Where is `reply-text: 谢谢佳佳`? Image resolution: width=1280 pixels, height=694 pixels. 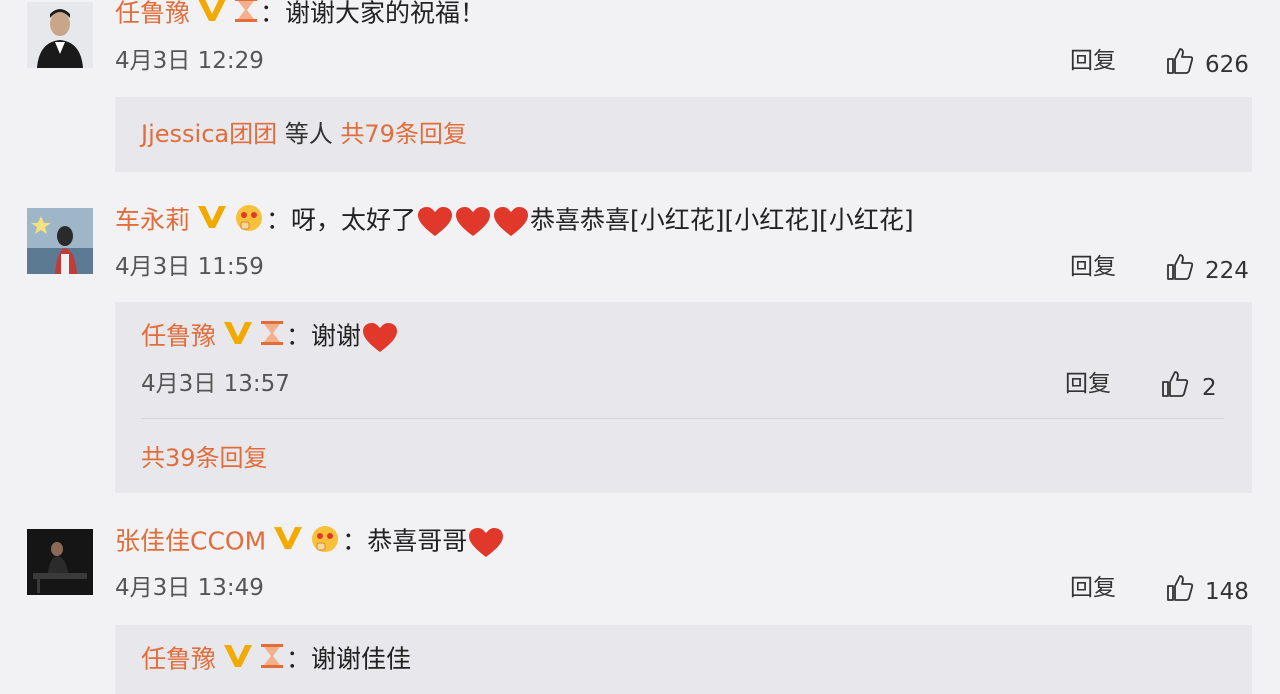
reply-text: 谢谢佳佳 is located at coordinates (361, 659).